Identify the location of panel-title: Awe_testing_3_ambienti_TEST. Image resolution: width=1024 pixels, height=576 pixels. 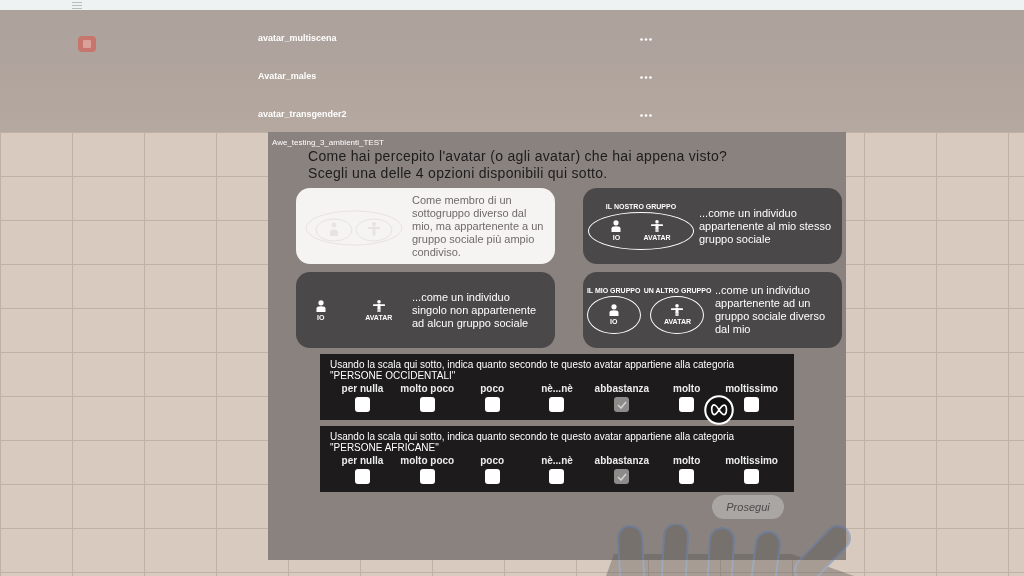
(328, 142).